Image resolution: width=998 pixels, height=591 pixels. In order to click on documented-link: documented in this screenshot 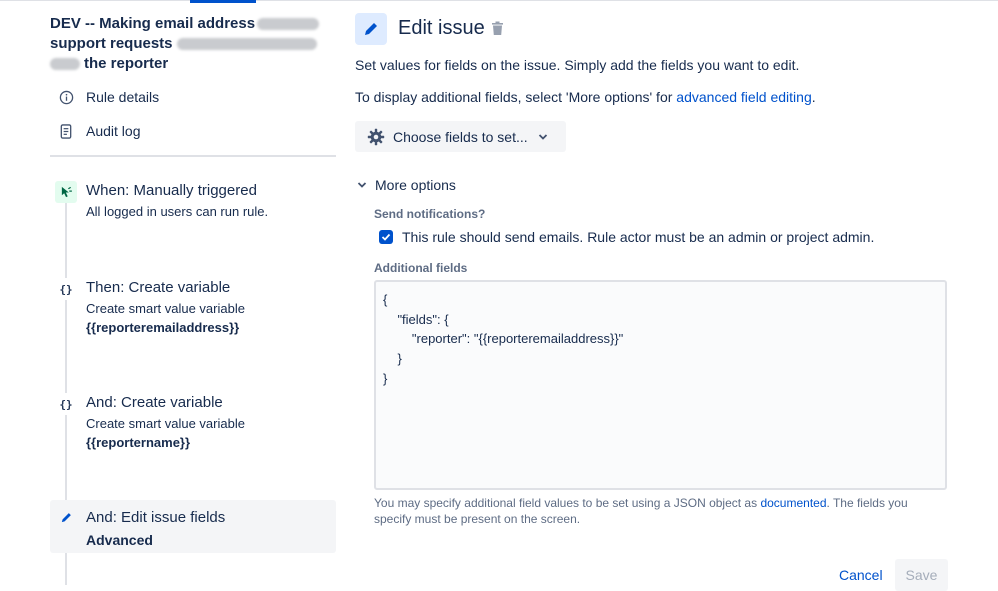, I will do `click(793, 503)`.